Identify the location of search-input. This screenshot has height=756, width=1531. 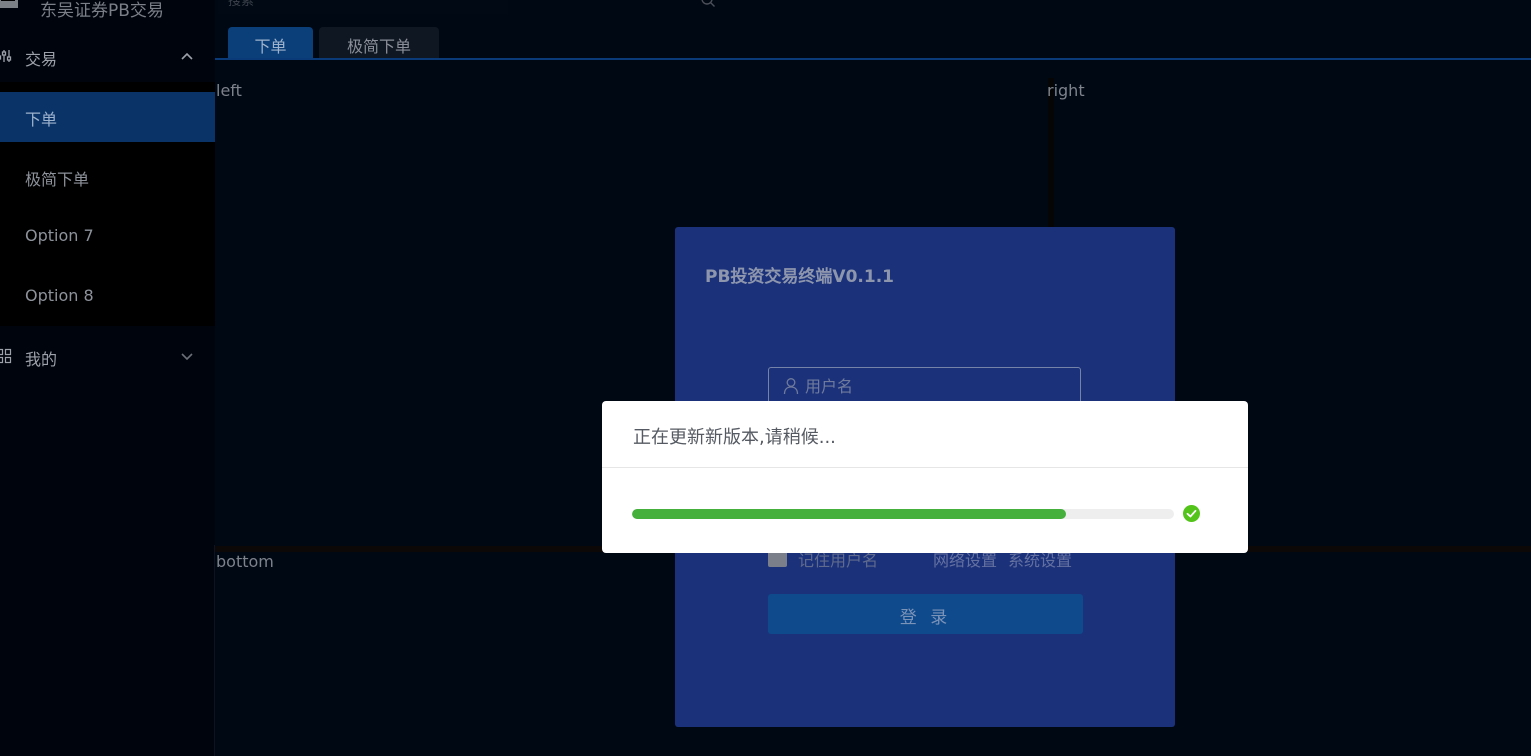
(358, 7).